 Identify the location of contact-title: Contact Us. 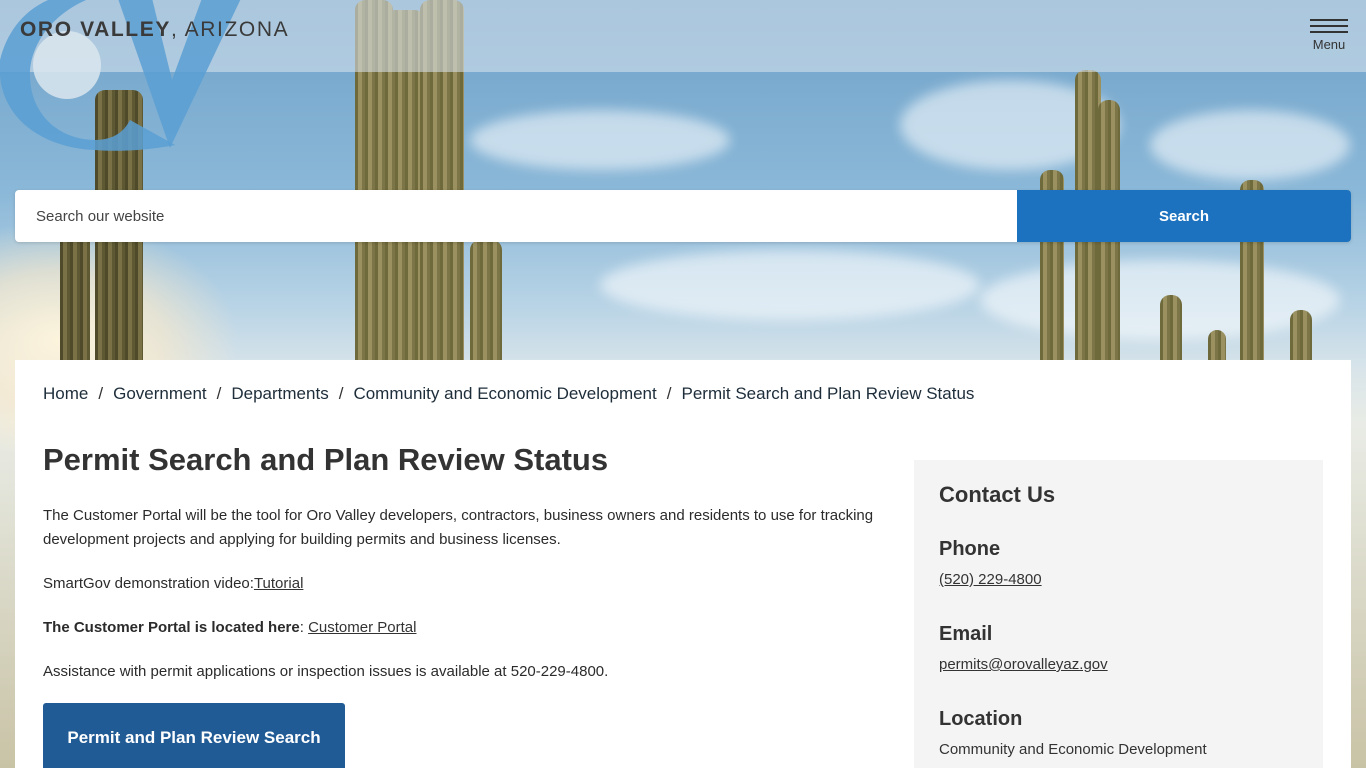
(997, 494).